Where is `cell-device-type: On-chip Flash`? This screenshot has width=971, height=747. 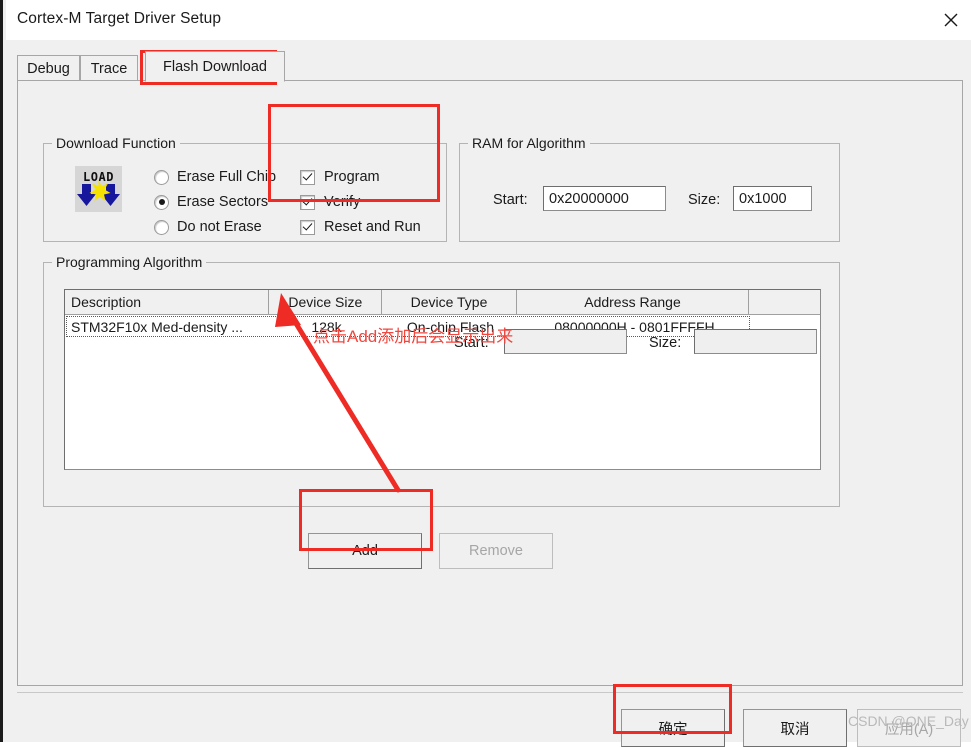 cell-device-type: On-chip Flash is located at coordinates (450, 327).